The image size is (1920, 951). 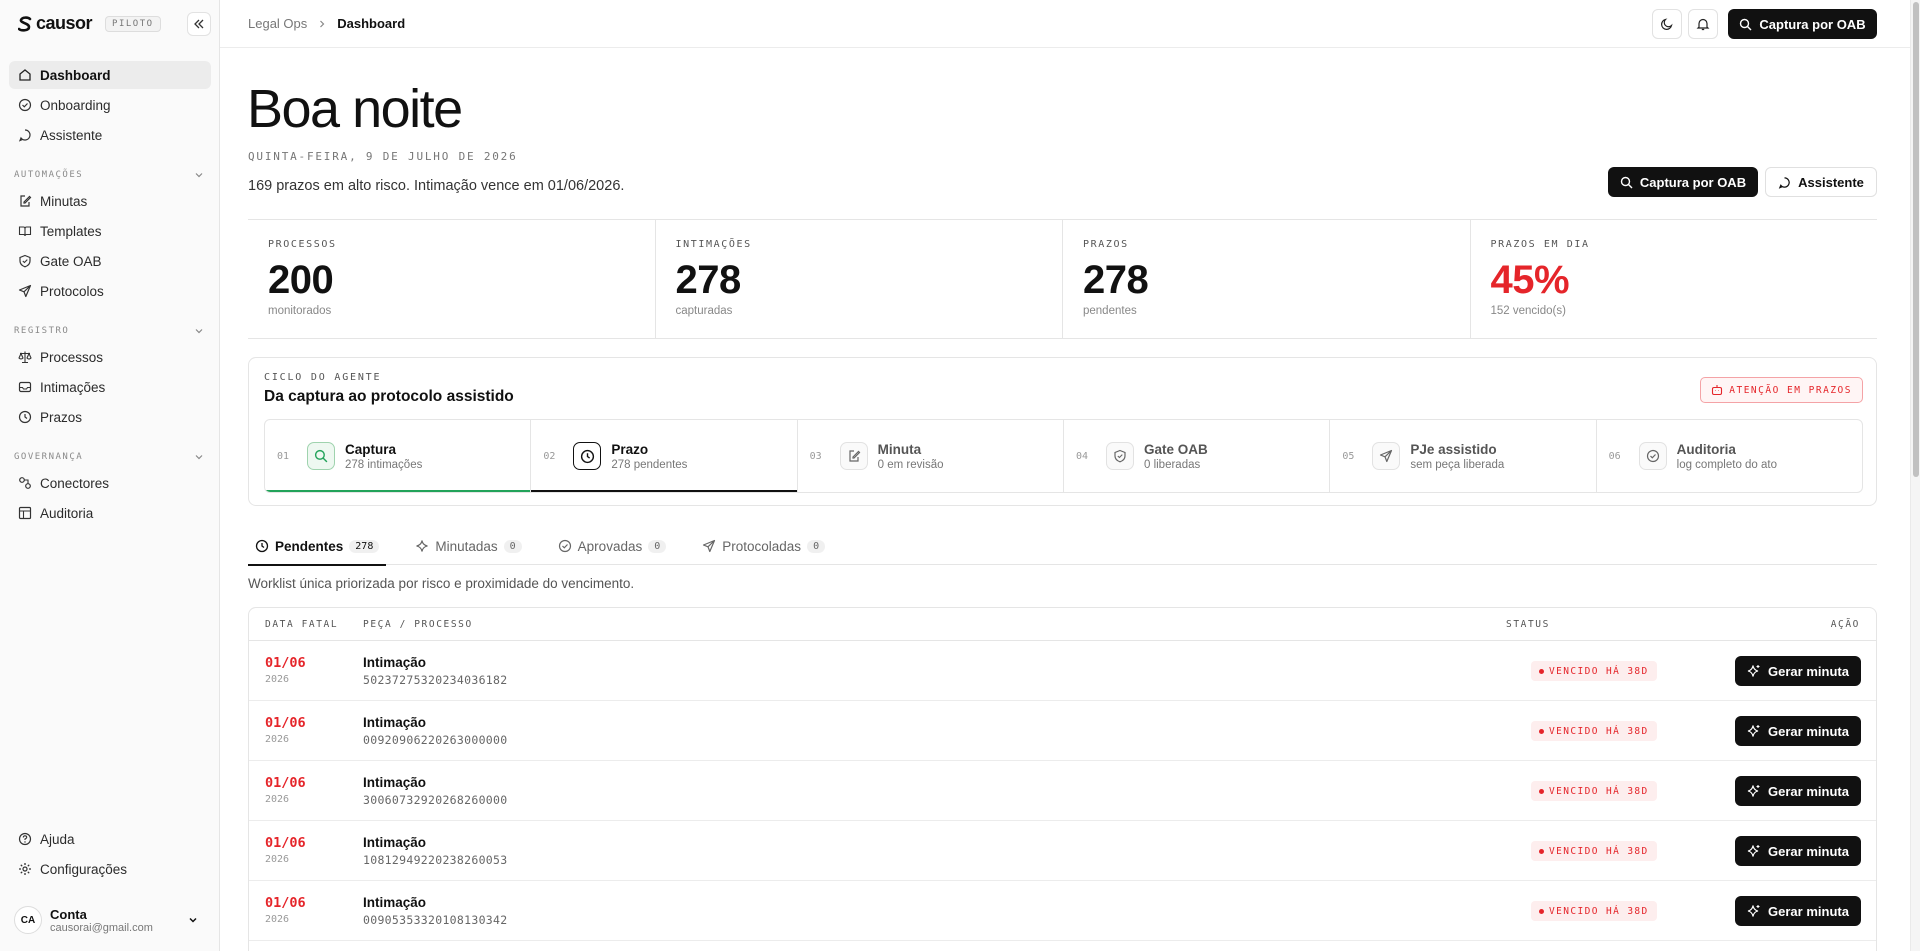 I want to click on causor-logo-icon, so click(x=25, y=23).